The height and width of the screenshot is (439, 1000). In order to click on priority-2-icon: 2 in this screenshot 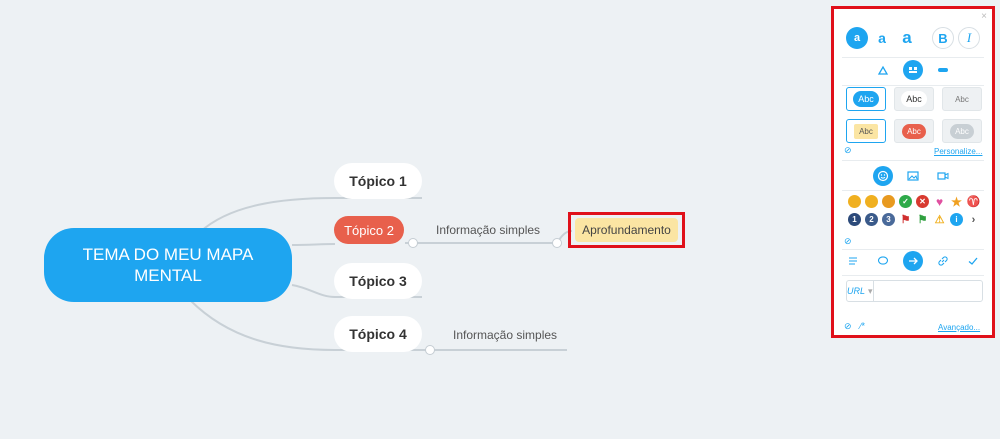, I will do `click(871, 219)`.